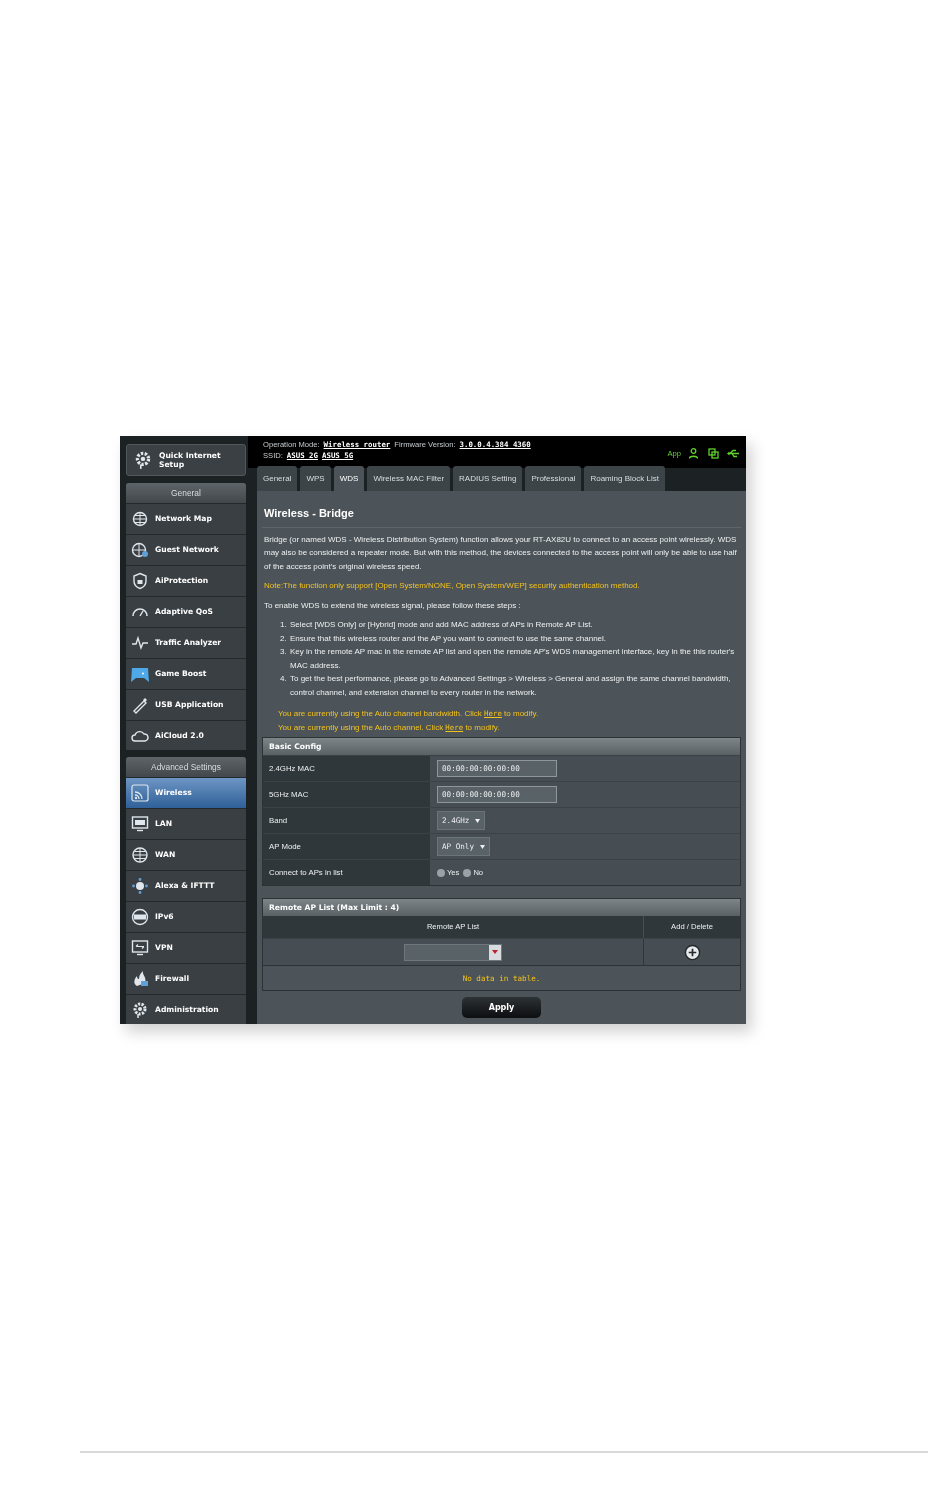 The image size is (950, 1485). Describe the element at coordinates (277, 478) in the screenshot. I see `tab: General` at that location.